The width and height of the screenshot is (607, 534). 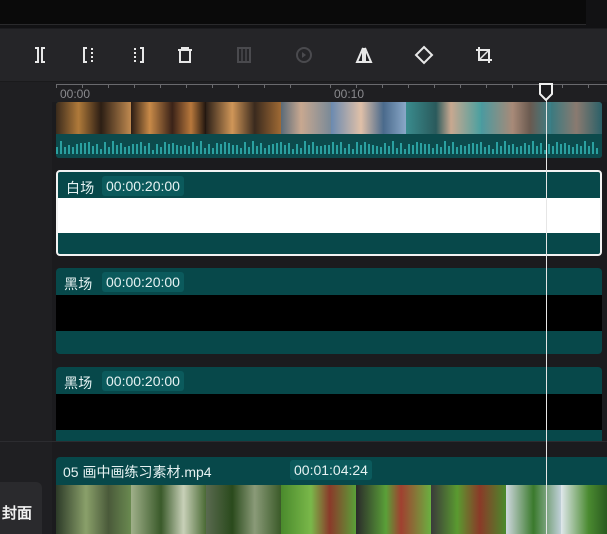 I want to click on track-header-column, so click(x=26, y=308).